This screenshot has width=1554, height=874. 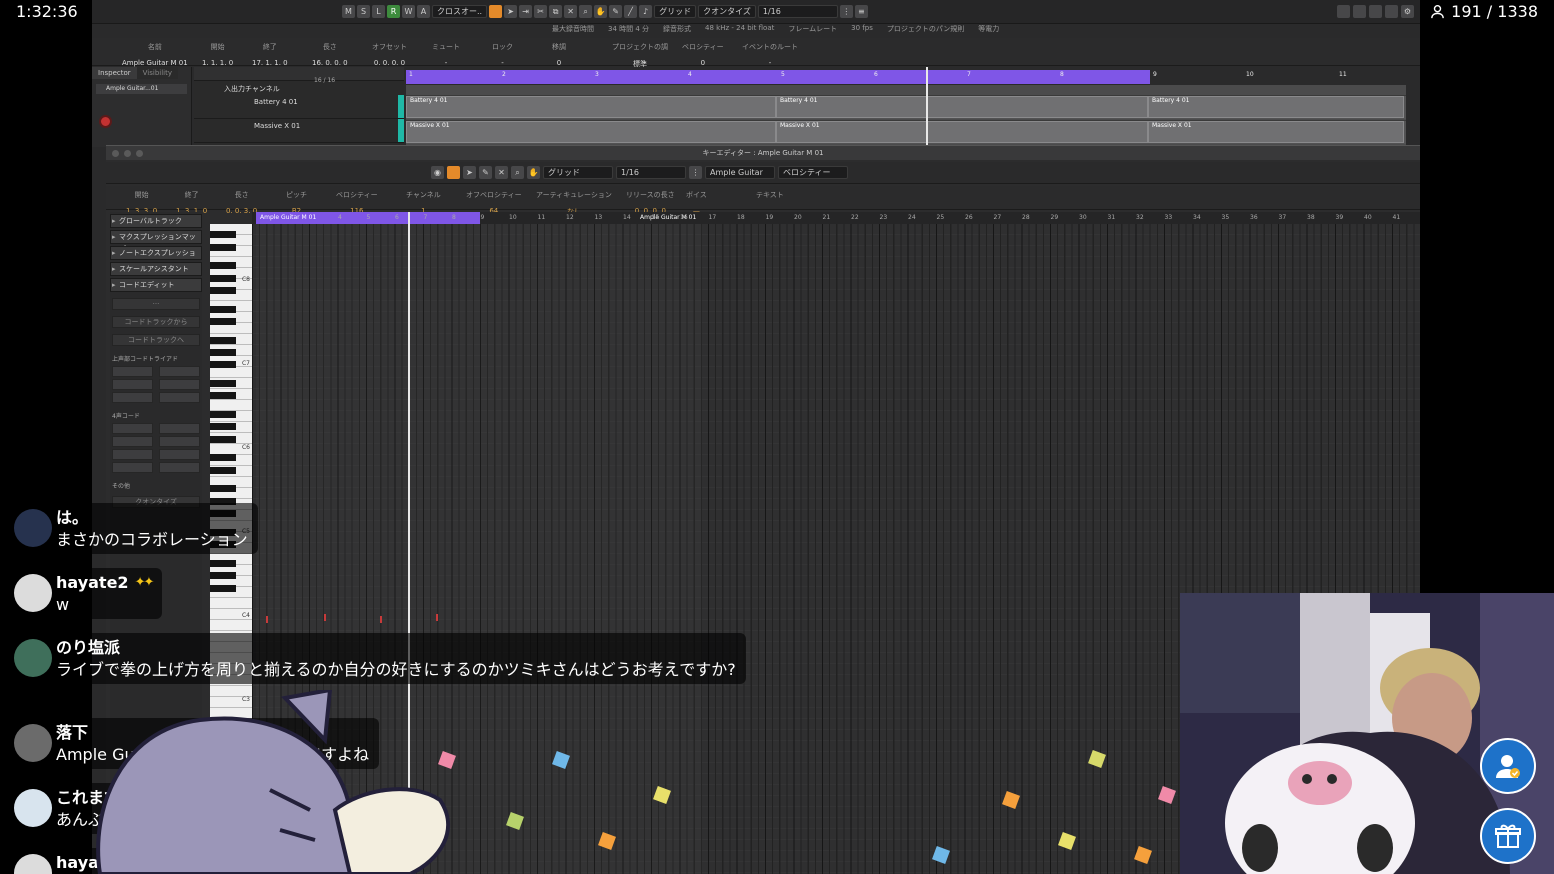 I want to click on chat-author: は。, so click(x=152, y=518).